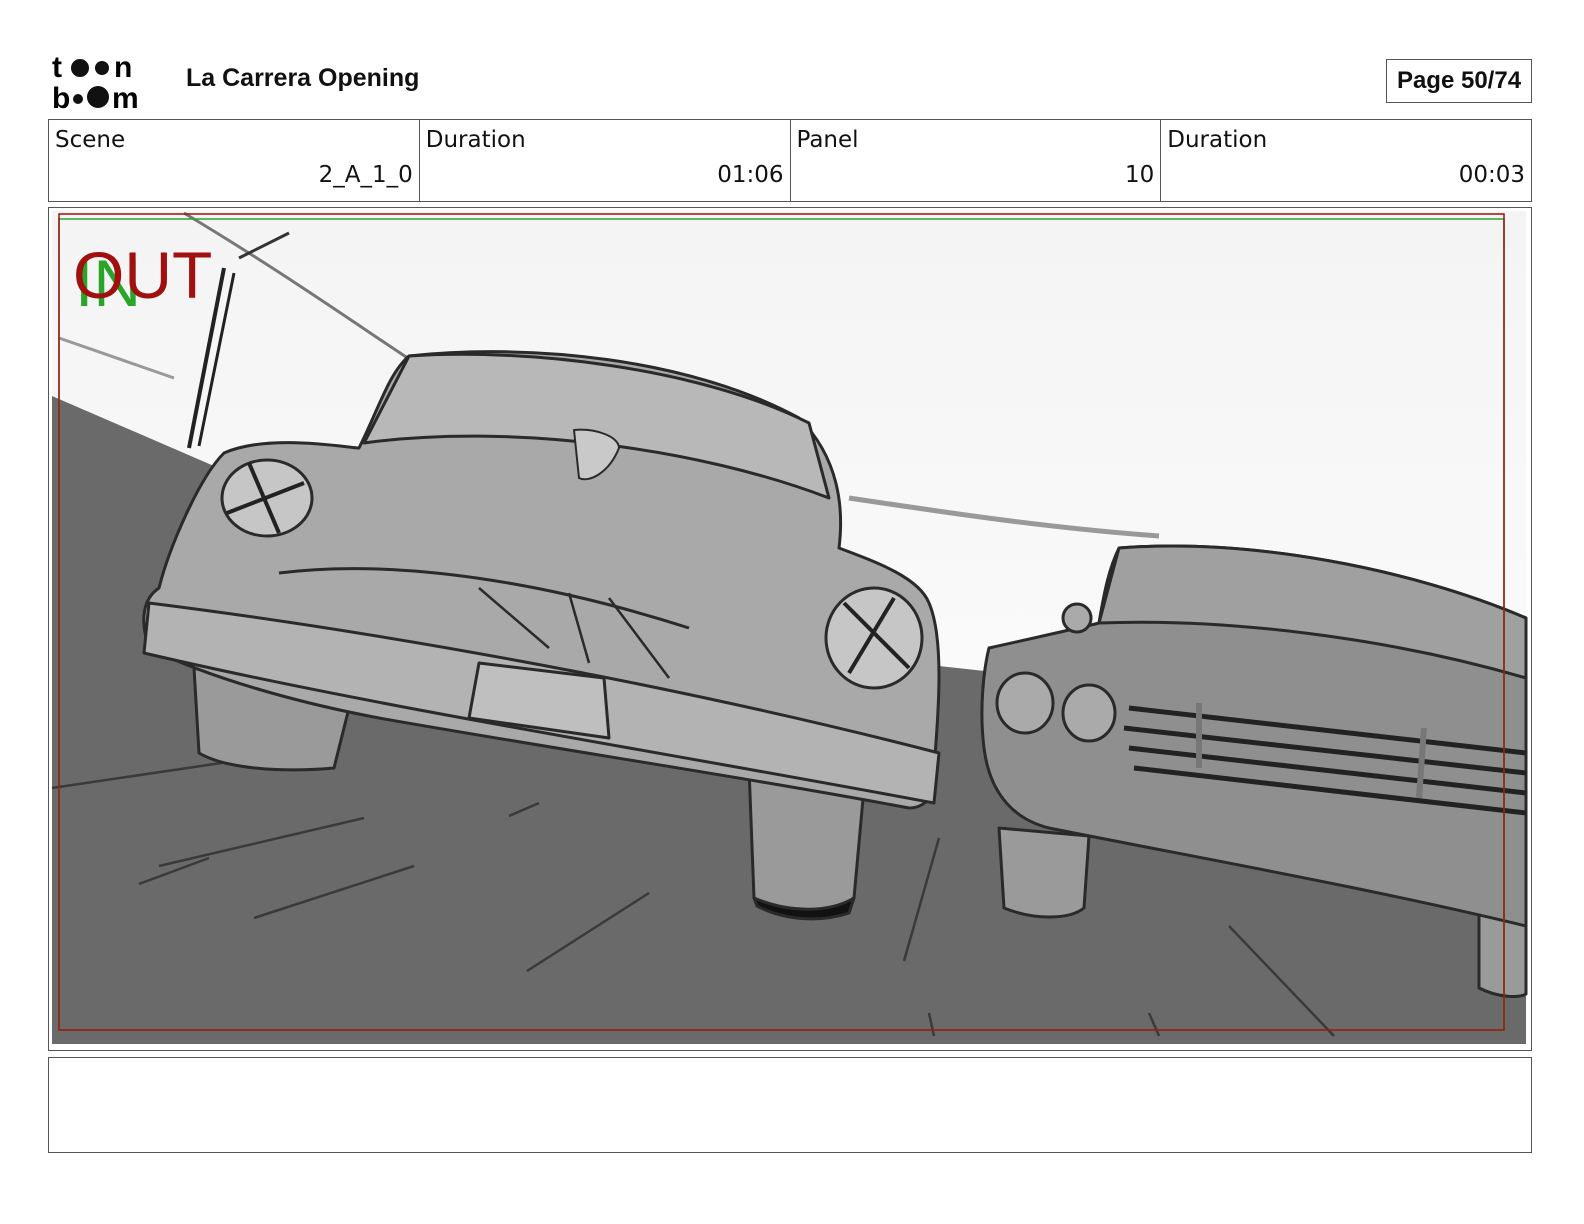 The height and width of the screenshot is (1224, 1584). What do you see at coordinates (90, 140) in the screenshot?
I see `scene-label: Scene` at bounding box center [90, 140].